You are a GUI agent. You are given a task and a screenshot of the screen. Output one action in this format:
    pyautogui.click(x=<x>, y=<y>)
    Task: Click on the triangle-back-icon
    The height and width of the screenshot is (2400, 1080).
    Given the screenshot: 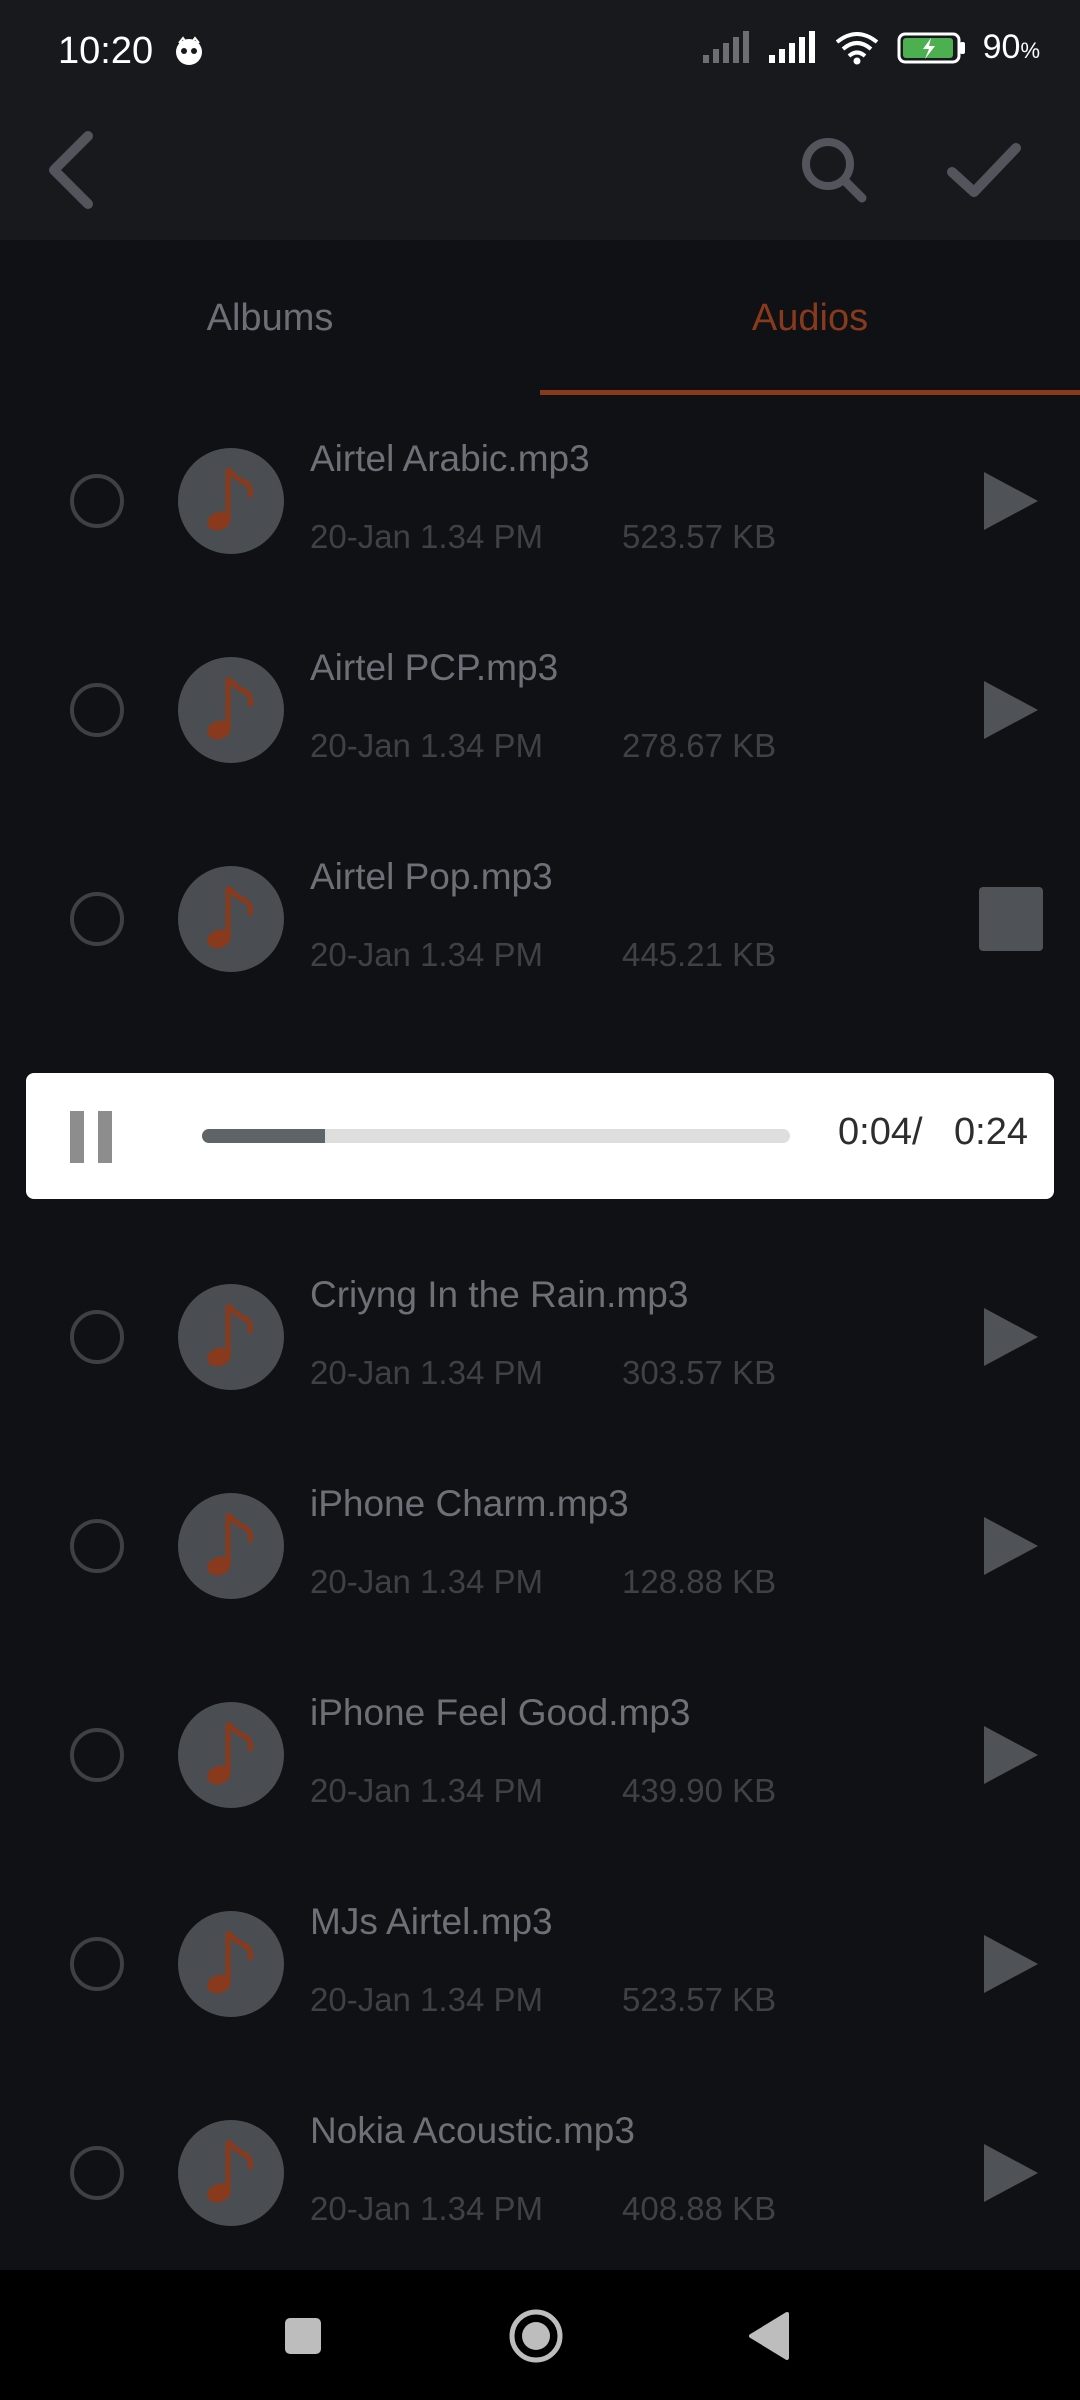 What is the action you would take?
    pyautogui.click(x=769, y=2336)
    